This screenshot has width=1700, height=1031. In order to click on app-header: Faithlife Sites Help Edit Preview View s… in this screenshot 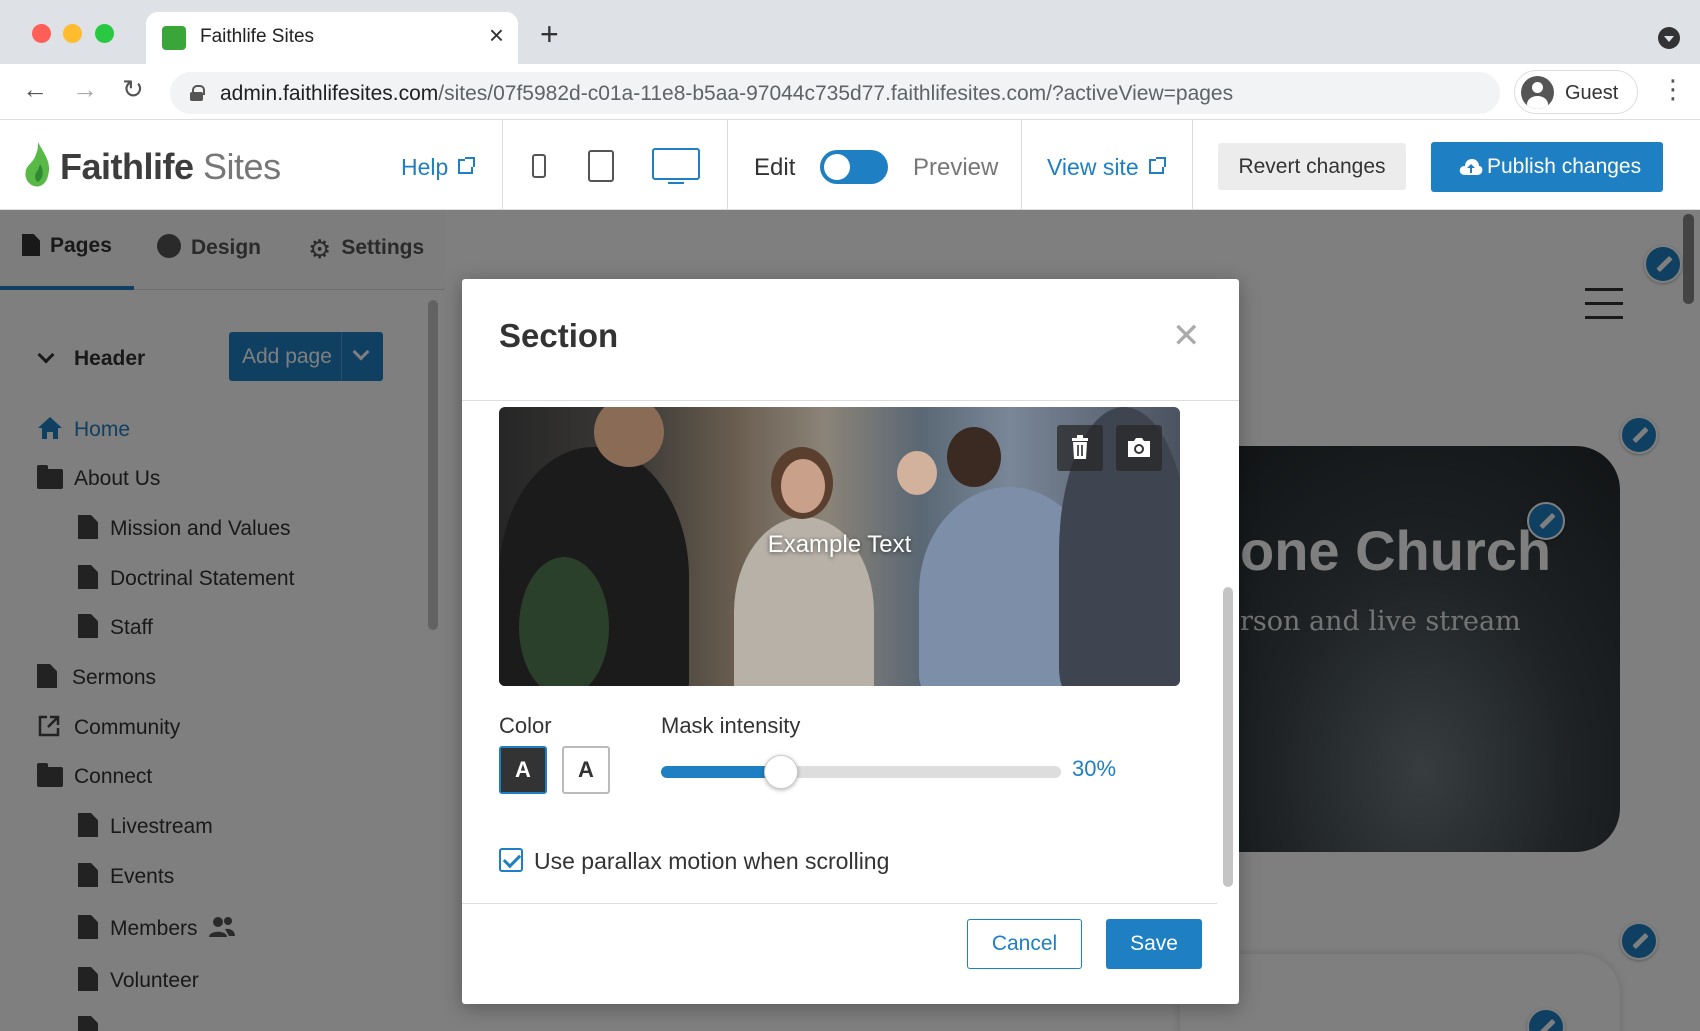, I will do `click(850, 165)`.